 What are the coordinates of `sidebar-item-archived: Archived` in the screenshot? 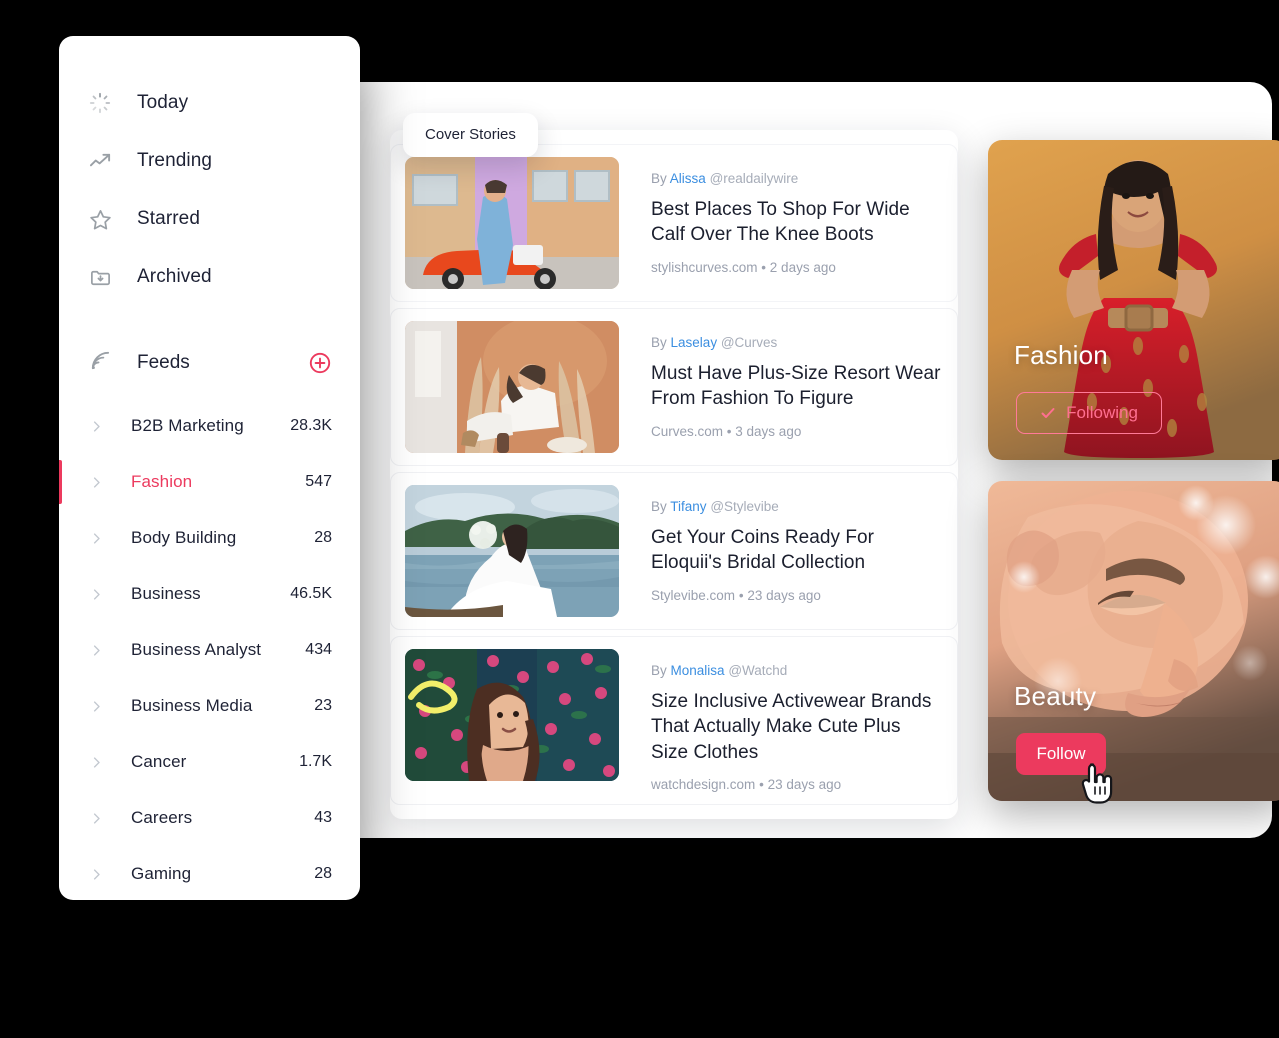 It's located at (209, 277).